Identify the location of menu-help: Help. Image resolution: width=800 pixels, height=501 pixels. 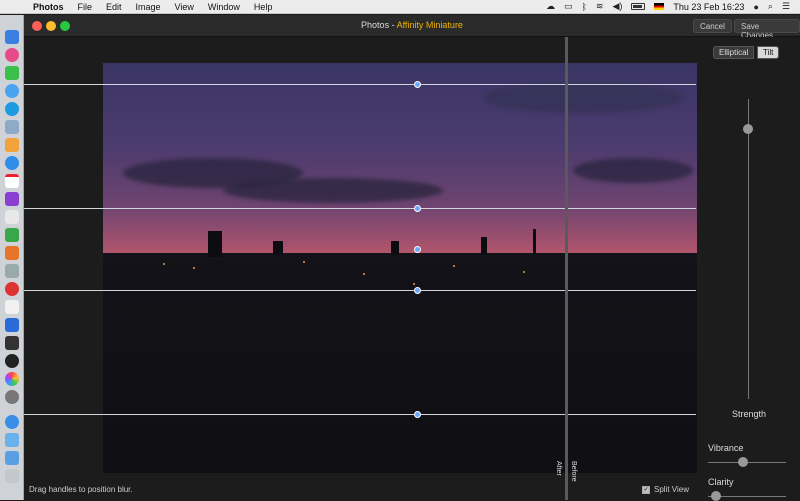
(263, 7).